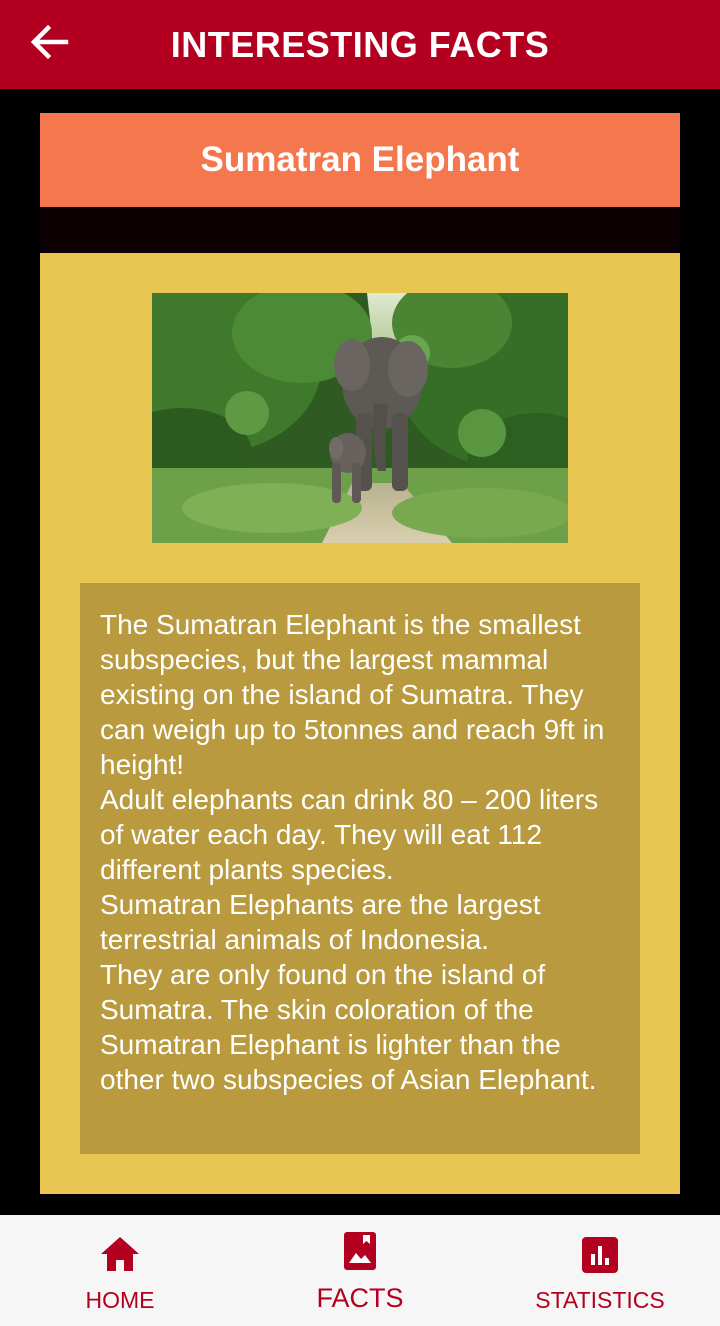 The height and width of the screenshot is (1326, 720). I want to click on nav-item-statistics: STATISTICS, so click(600, 1270).